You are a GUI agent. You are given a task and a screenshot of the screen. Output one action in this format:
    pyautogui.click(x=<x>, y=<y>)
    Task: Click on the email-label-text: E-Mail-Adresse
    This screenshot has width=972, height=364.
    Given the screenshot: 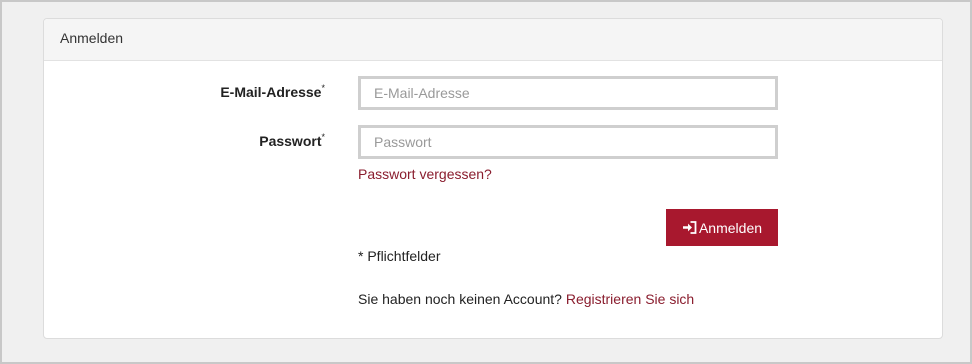 What is the action you would take?
    pyautogui.click(x=271, y=92)
    